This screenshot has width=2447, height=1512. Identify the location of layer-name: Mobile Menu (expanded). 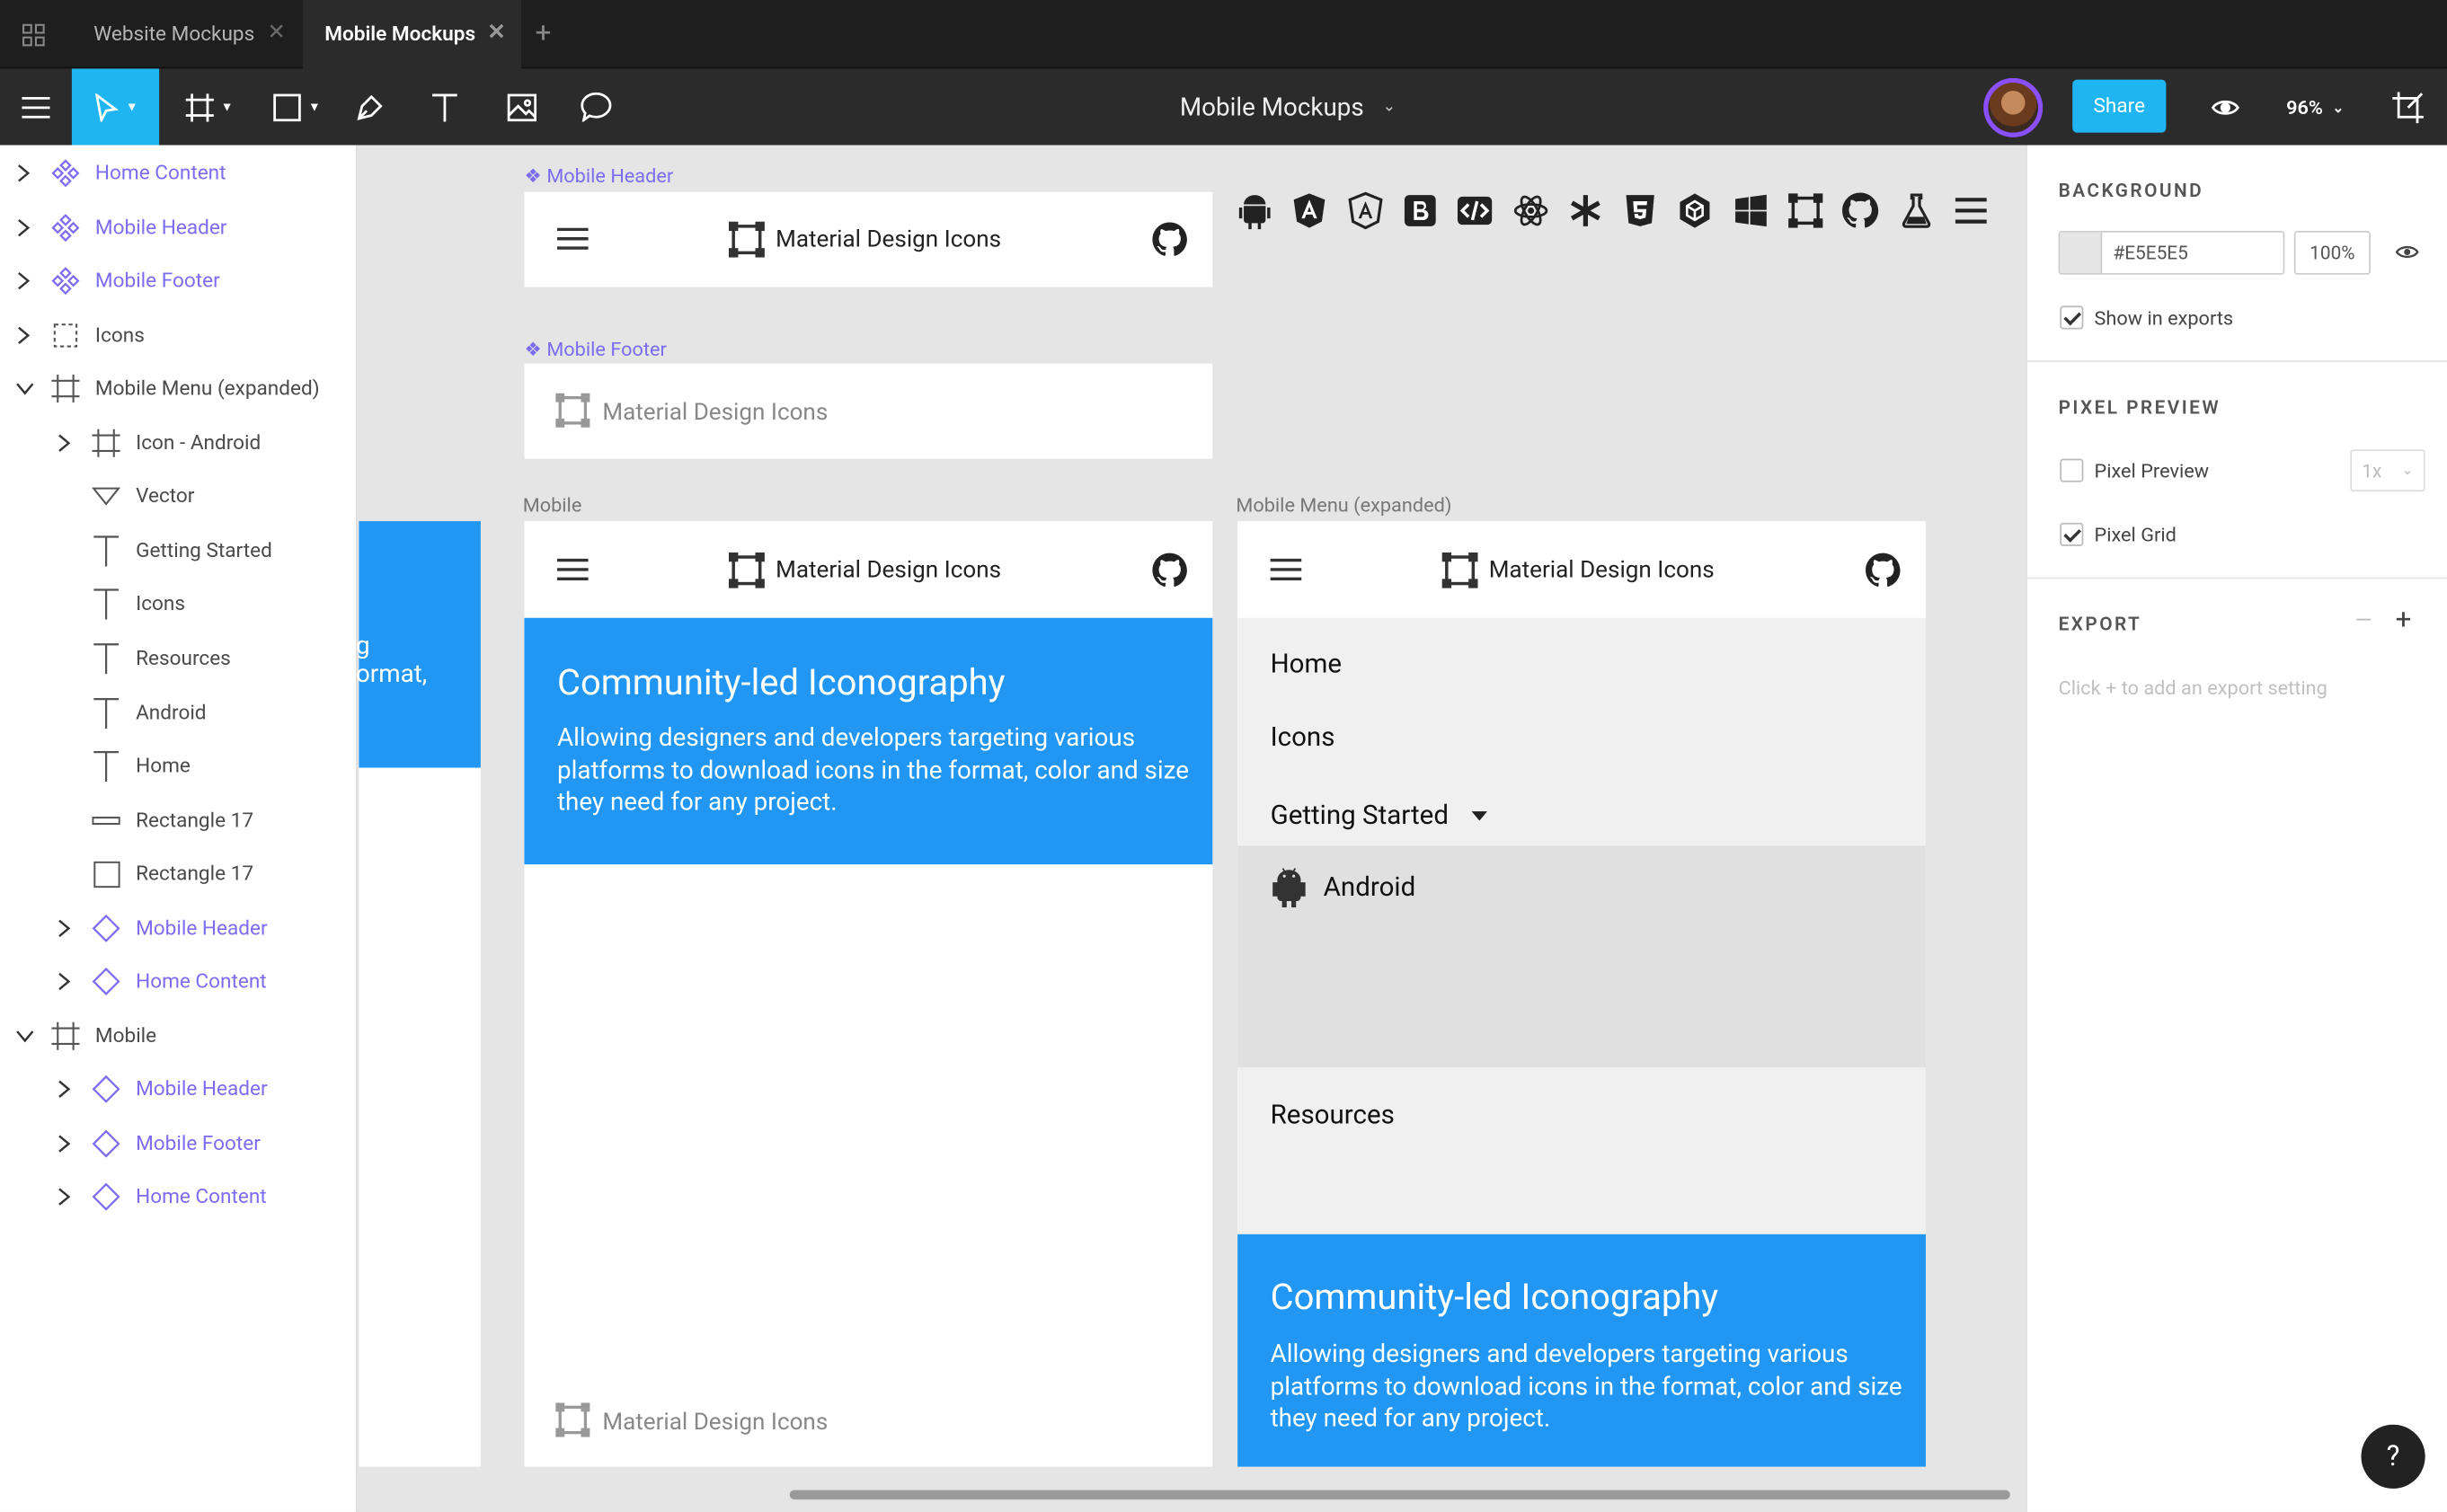
(207, 389).